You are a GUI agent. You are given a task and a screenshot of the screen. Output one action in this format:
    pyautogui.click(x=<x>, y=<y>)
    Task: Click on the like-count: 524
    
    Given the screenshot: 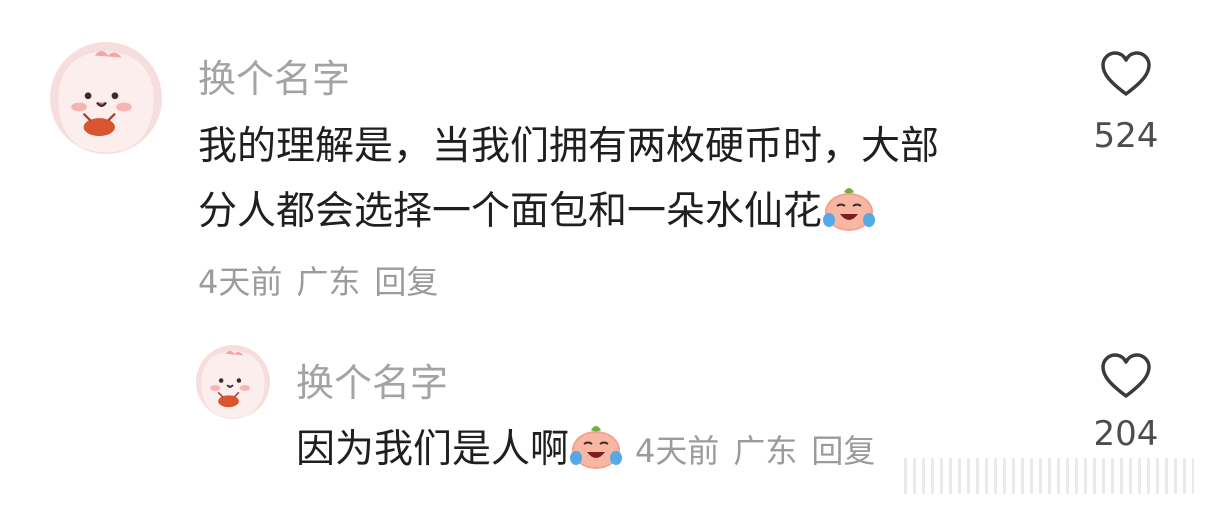 What is the action you would take?
    pyautogui.click(x=1126, y=136)
    